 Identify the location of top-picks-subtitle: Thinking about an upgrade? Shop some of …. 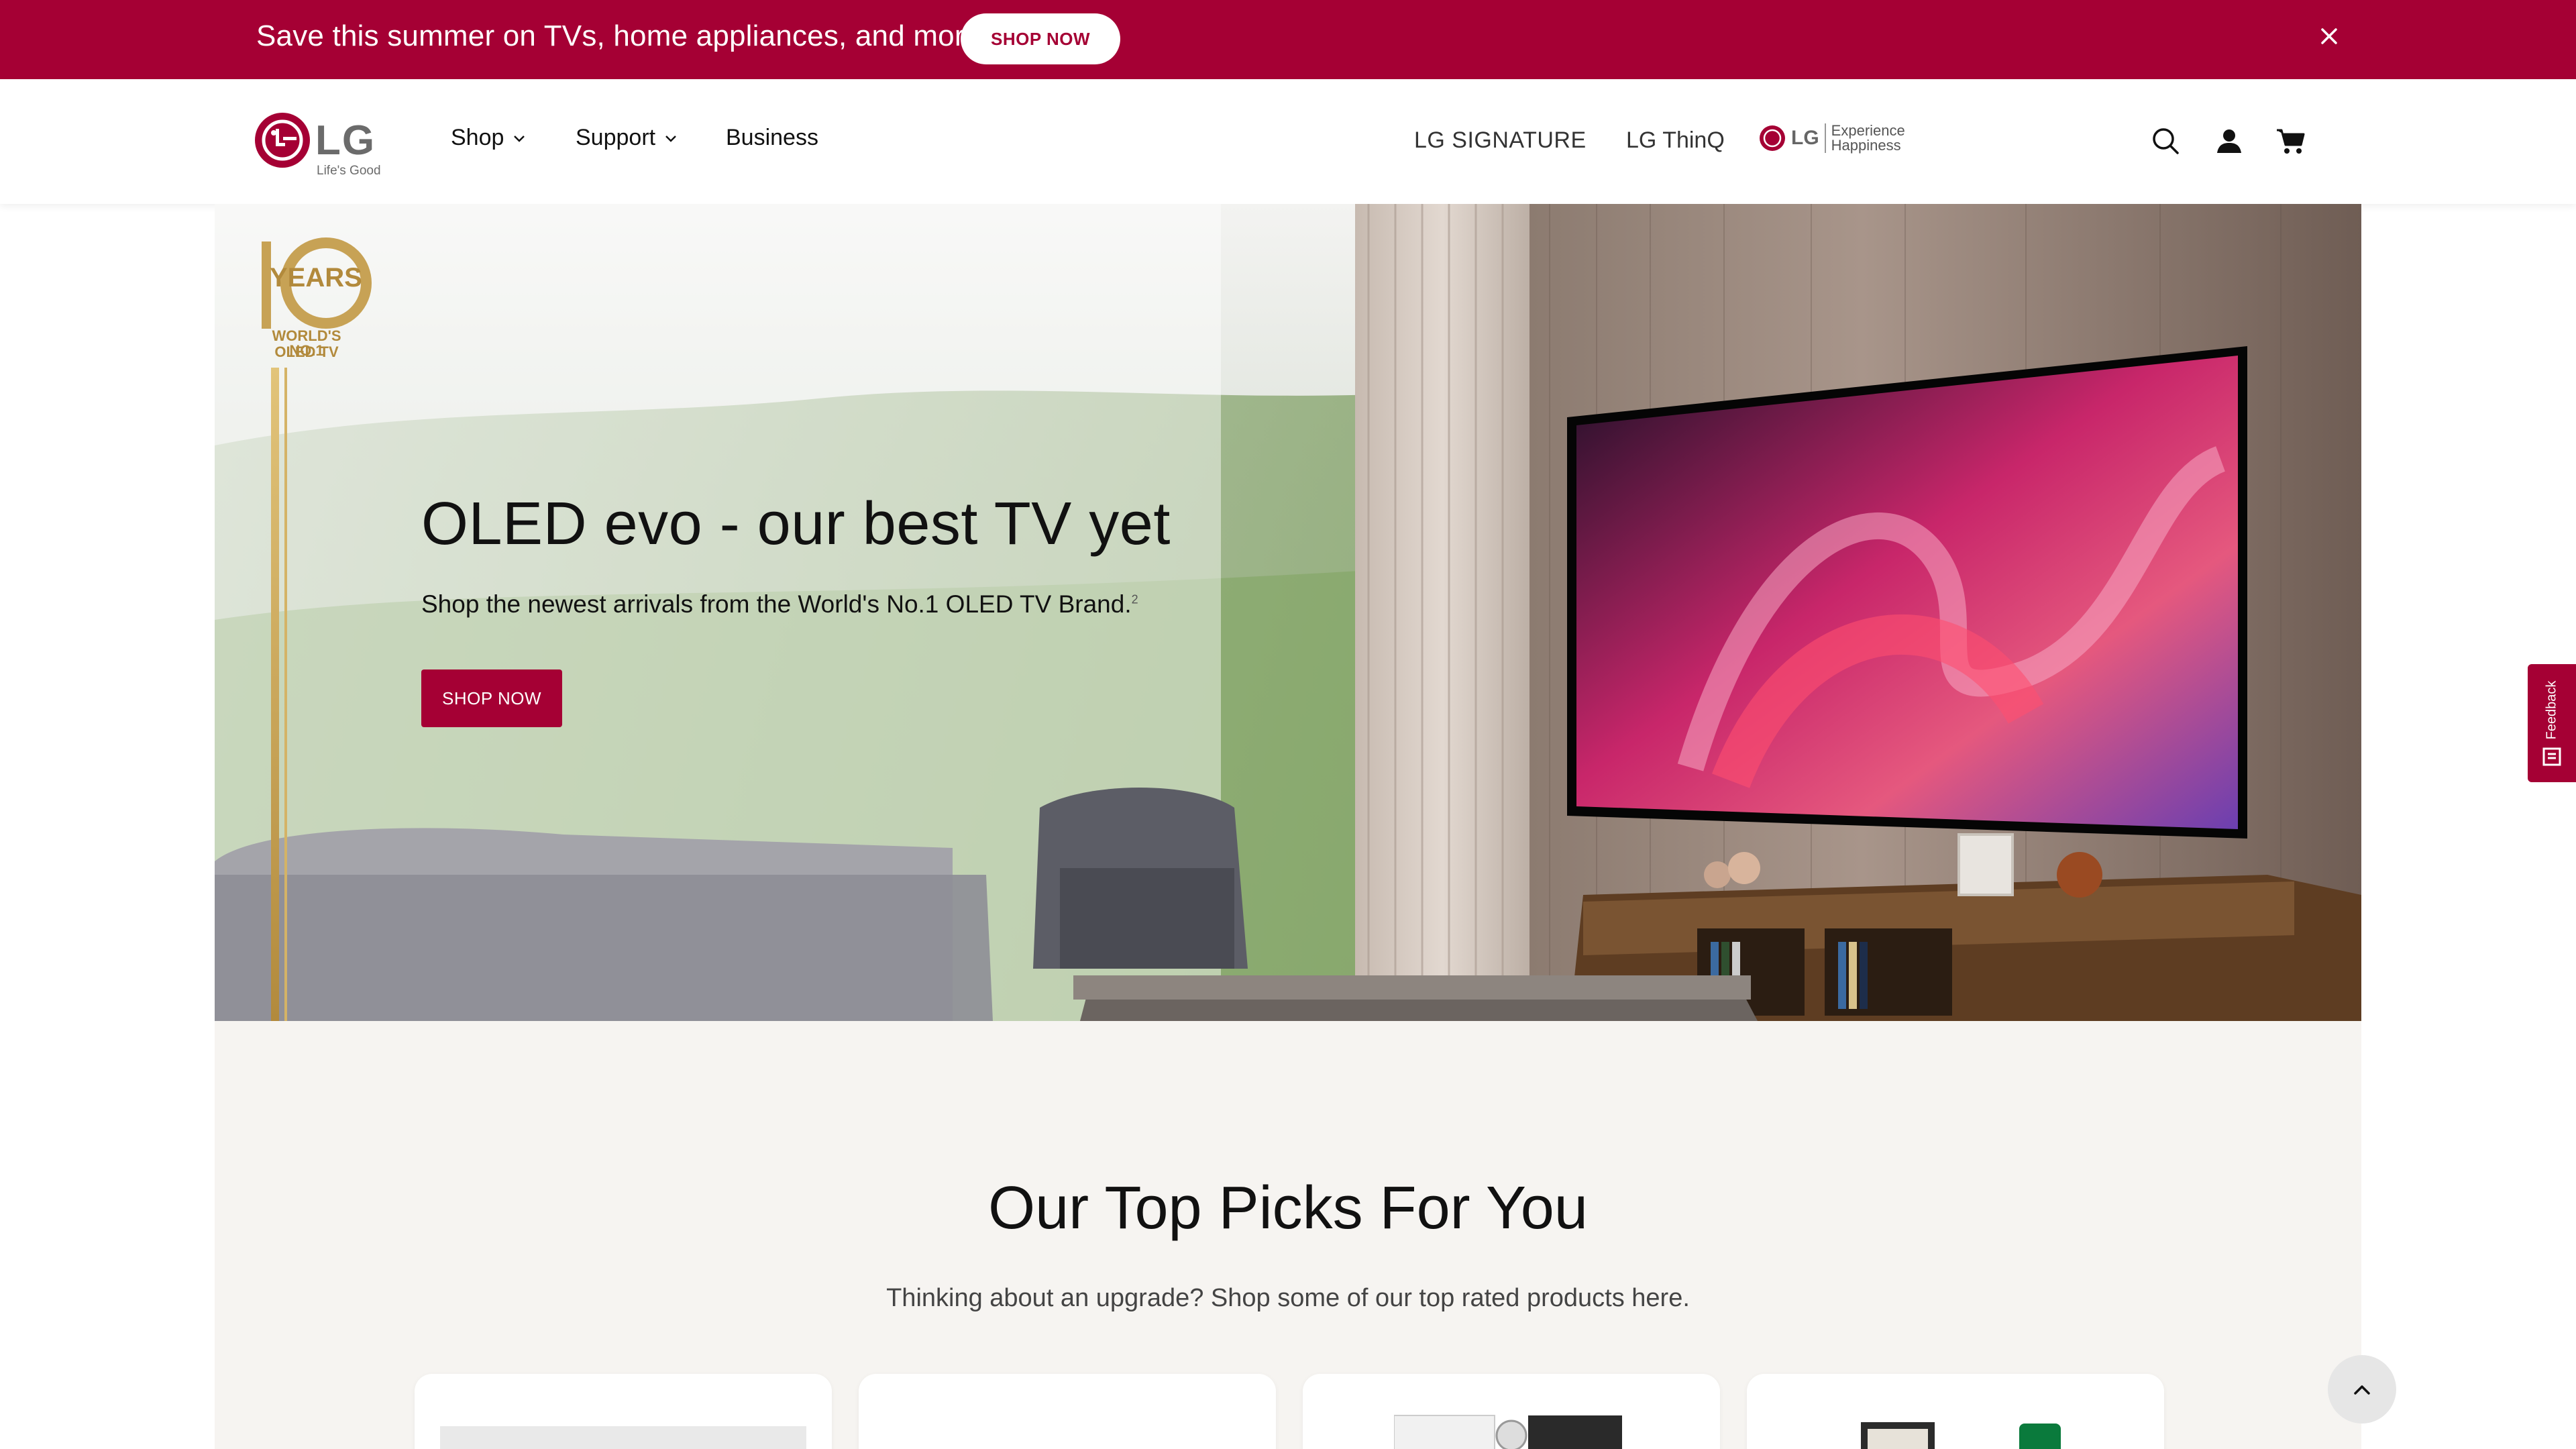
(1288, 1298).